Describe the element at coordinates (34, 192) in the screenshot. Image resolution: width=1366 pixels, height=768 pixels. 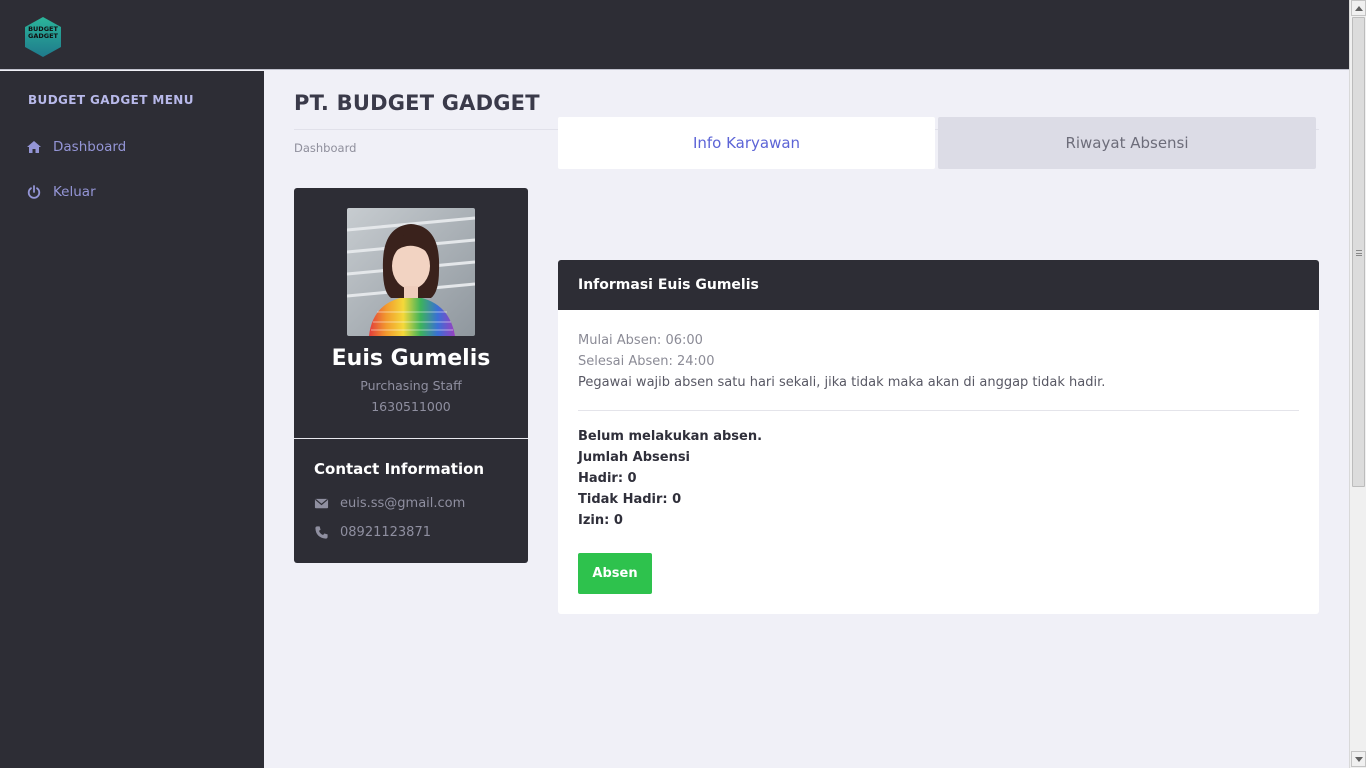
I see `power-icon` at that location.